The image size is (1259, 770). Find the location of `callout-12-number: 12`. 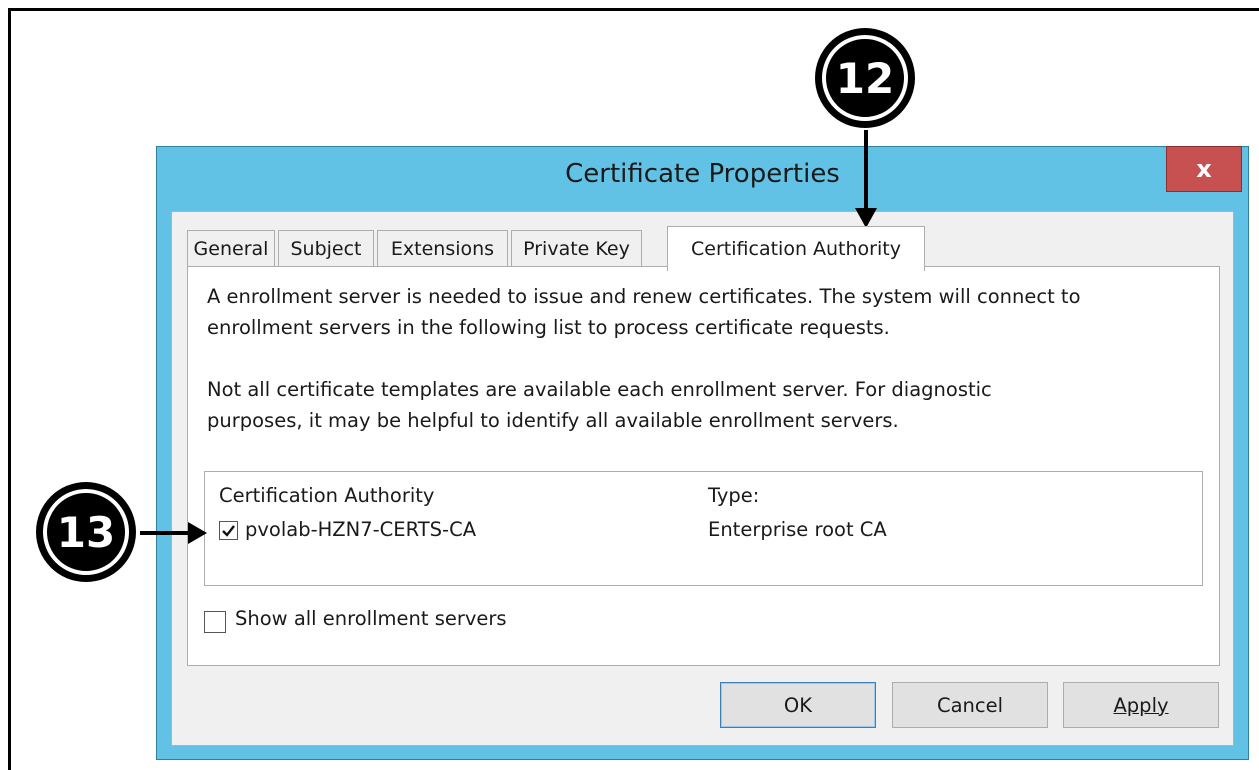

callout-12-number: 12 is located at coordinates (865, 78).